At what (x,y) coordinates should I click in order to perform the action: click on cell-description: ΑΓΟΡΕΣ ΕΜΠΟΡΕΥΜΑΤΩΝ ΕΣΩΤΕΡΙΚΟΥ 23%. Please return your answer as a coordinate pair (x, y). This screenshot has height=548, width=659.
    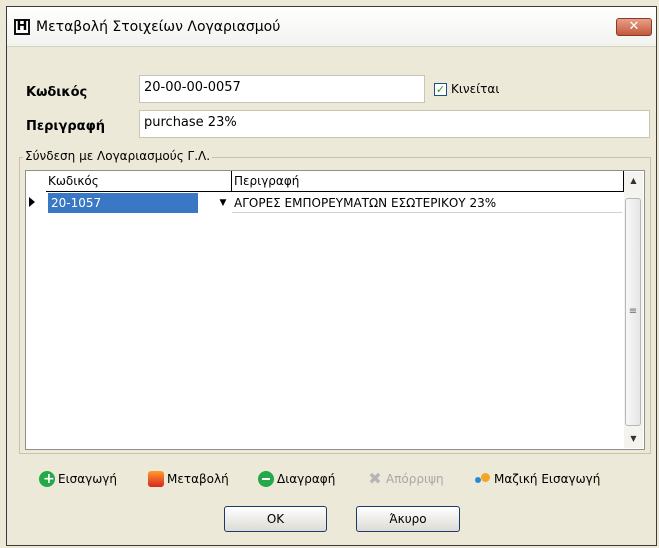
    Looking at the image, I should click on (427, 203).